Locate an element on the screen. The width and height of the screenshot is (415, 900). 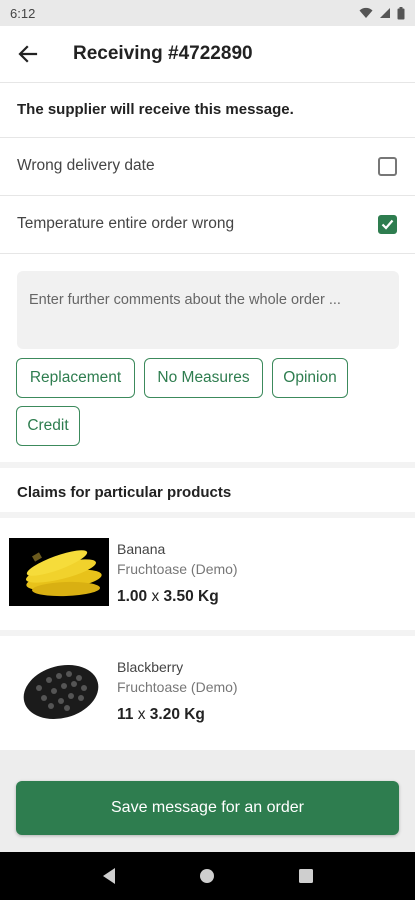
product-quantity: 1.00 x 3.50 Kg is located at coordinates (168, 597).